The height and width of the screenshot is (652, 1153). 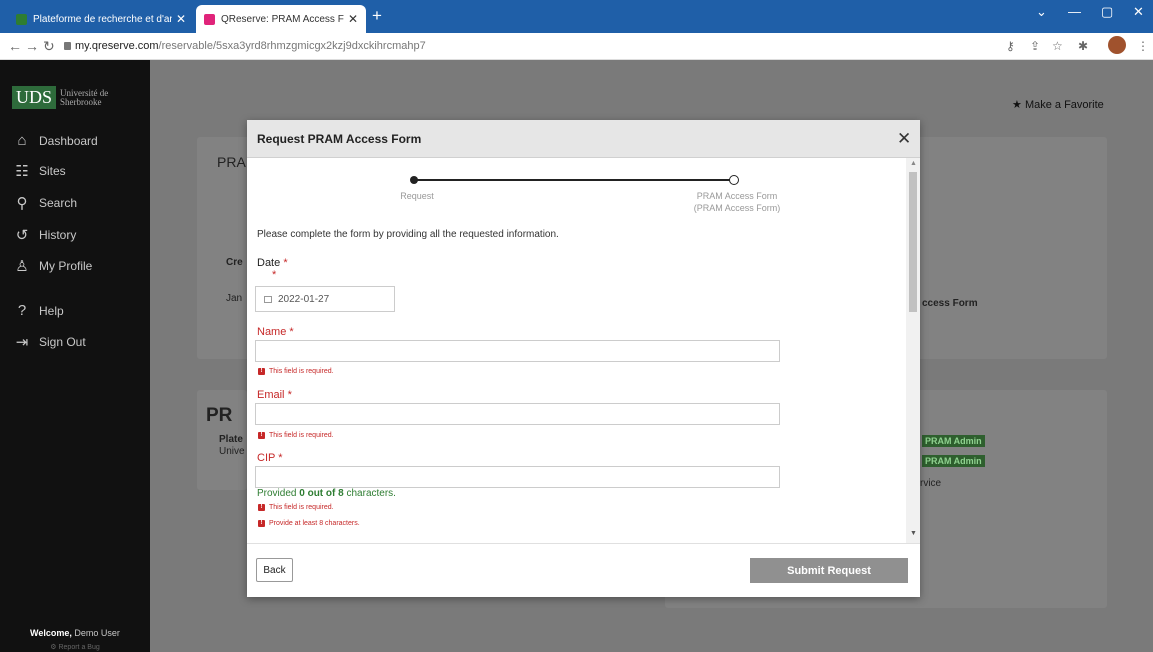 I want to click on menu-kebab-icon: ⋮, so click(x=1143, y=46).